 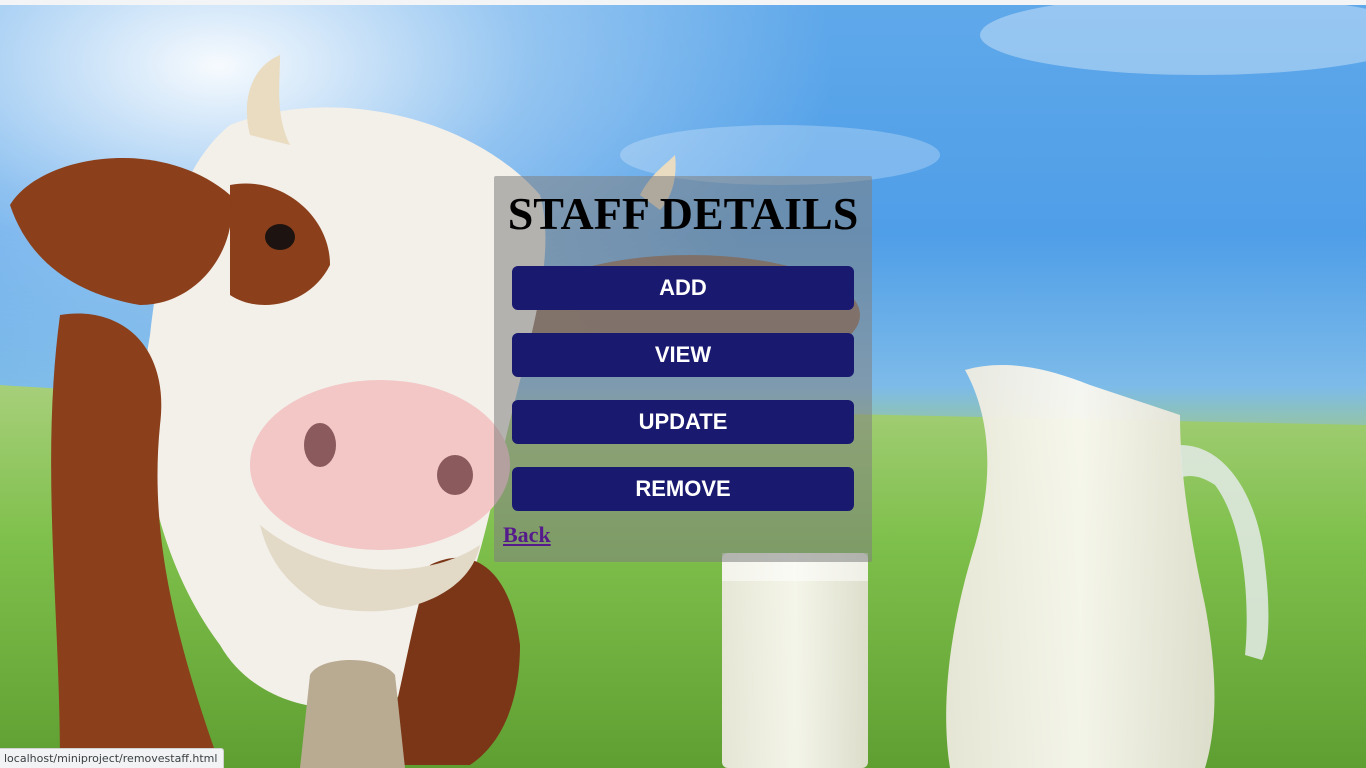 I want to click on page-title: STAFF DETAILS, so click(x=683, y=213).